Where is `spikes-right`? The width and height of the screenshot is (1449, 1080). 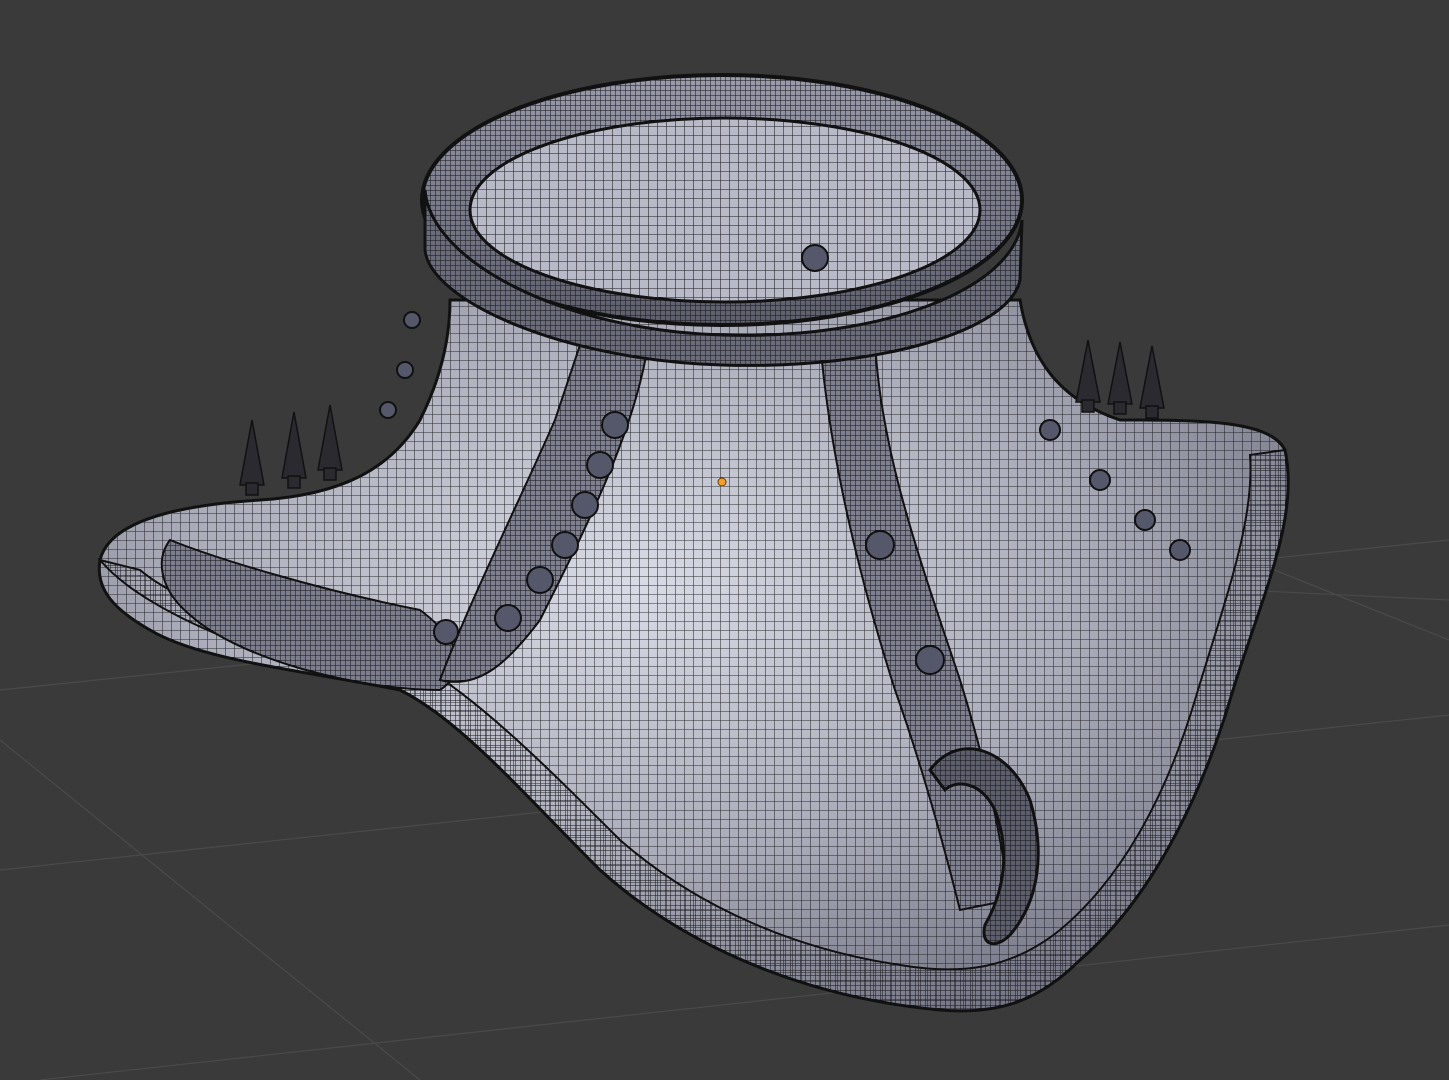 spikes-right is located at coordinates (1120, 379).